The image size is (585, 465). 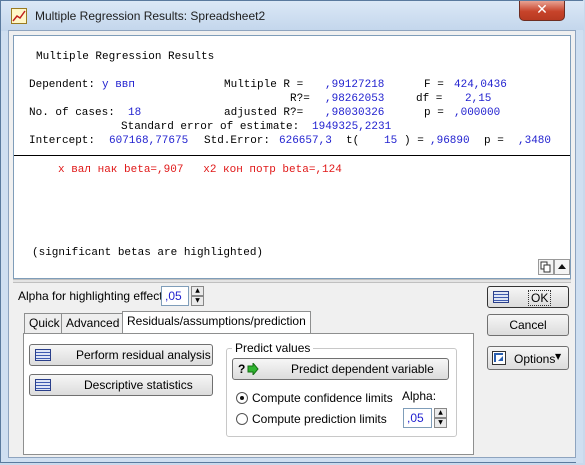 What do you see at coordinates (579, 246) in the screenshot?
I see `window-frame-right` at bounding box center [579, 246].